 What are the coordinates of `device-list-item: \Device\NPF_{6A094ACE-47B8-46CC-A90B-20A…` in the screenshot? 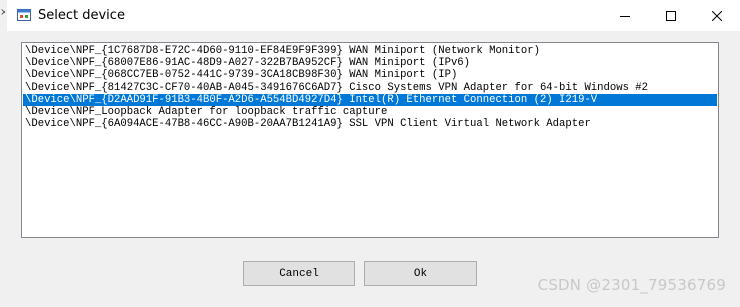 It's located at (370, 124).